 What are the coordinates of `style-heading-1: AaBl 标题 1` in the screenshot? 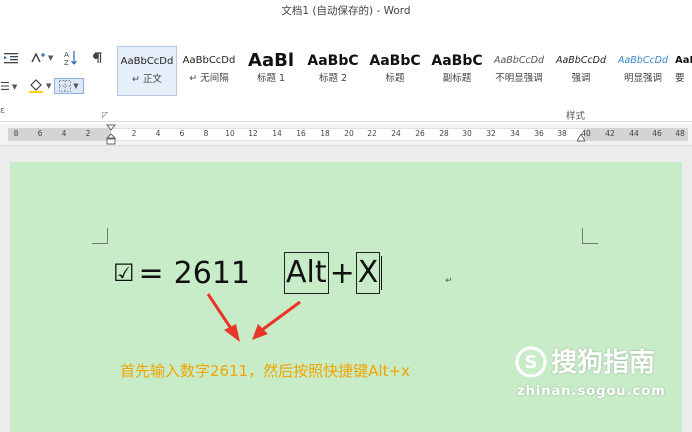 It's located at (271, 71).